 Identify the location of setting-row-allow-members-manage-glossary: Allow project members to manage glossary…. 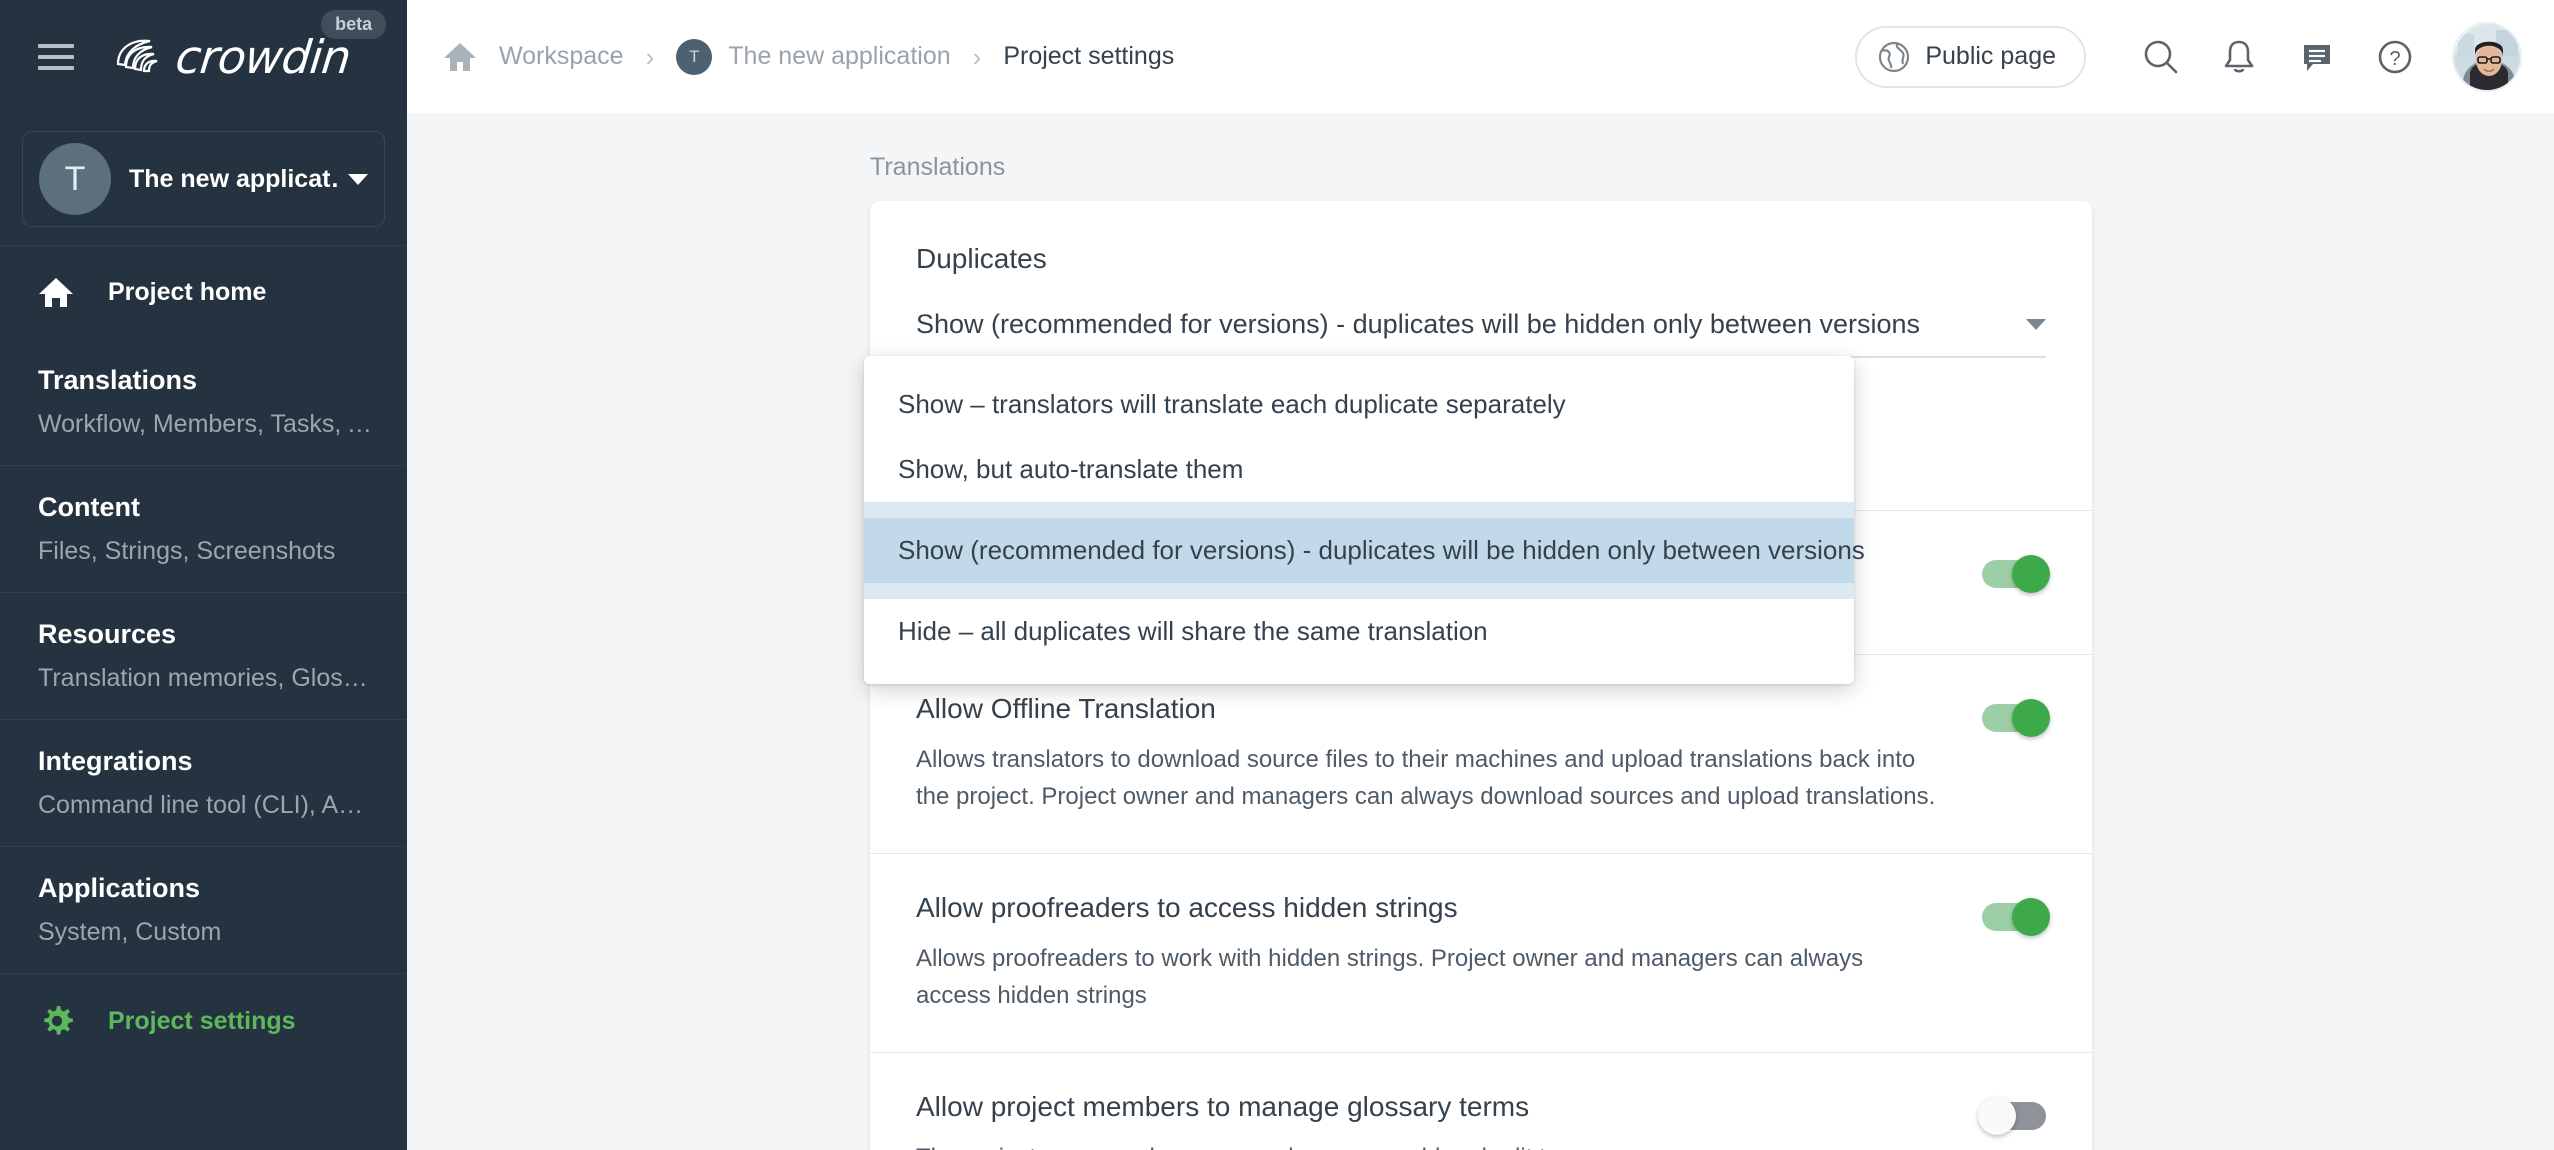
(1481, 1101).